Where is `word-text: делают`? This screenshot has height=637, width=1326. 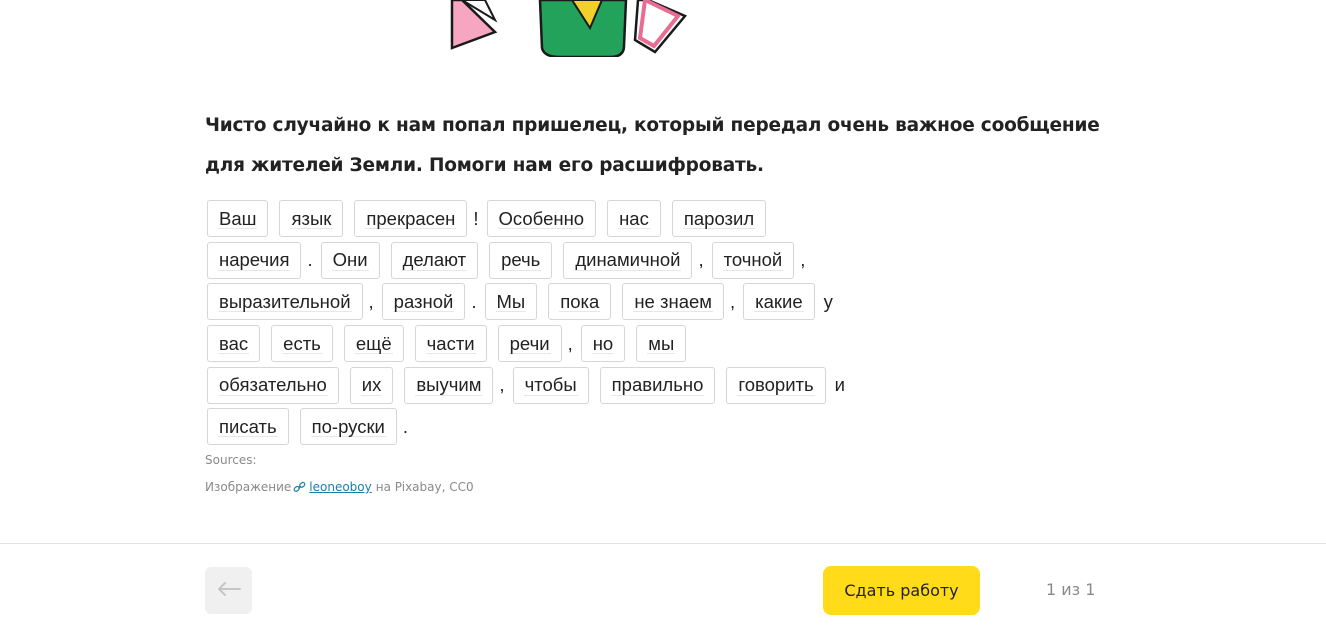 word-text: делают is located at coordinates (434, 260).